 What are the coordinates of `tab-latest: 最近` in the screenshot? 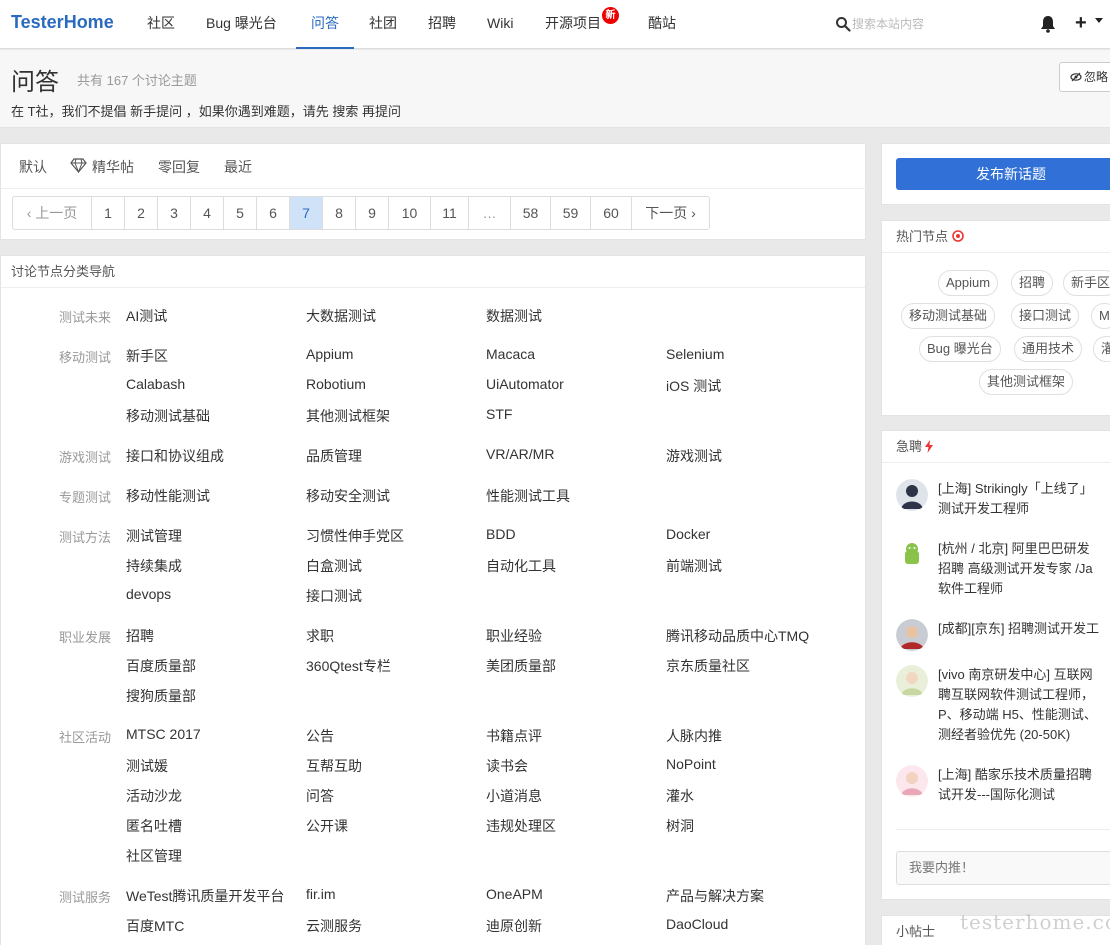 It's located at (238, 167).